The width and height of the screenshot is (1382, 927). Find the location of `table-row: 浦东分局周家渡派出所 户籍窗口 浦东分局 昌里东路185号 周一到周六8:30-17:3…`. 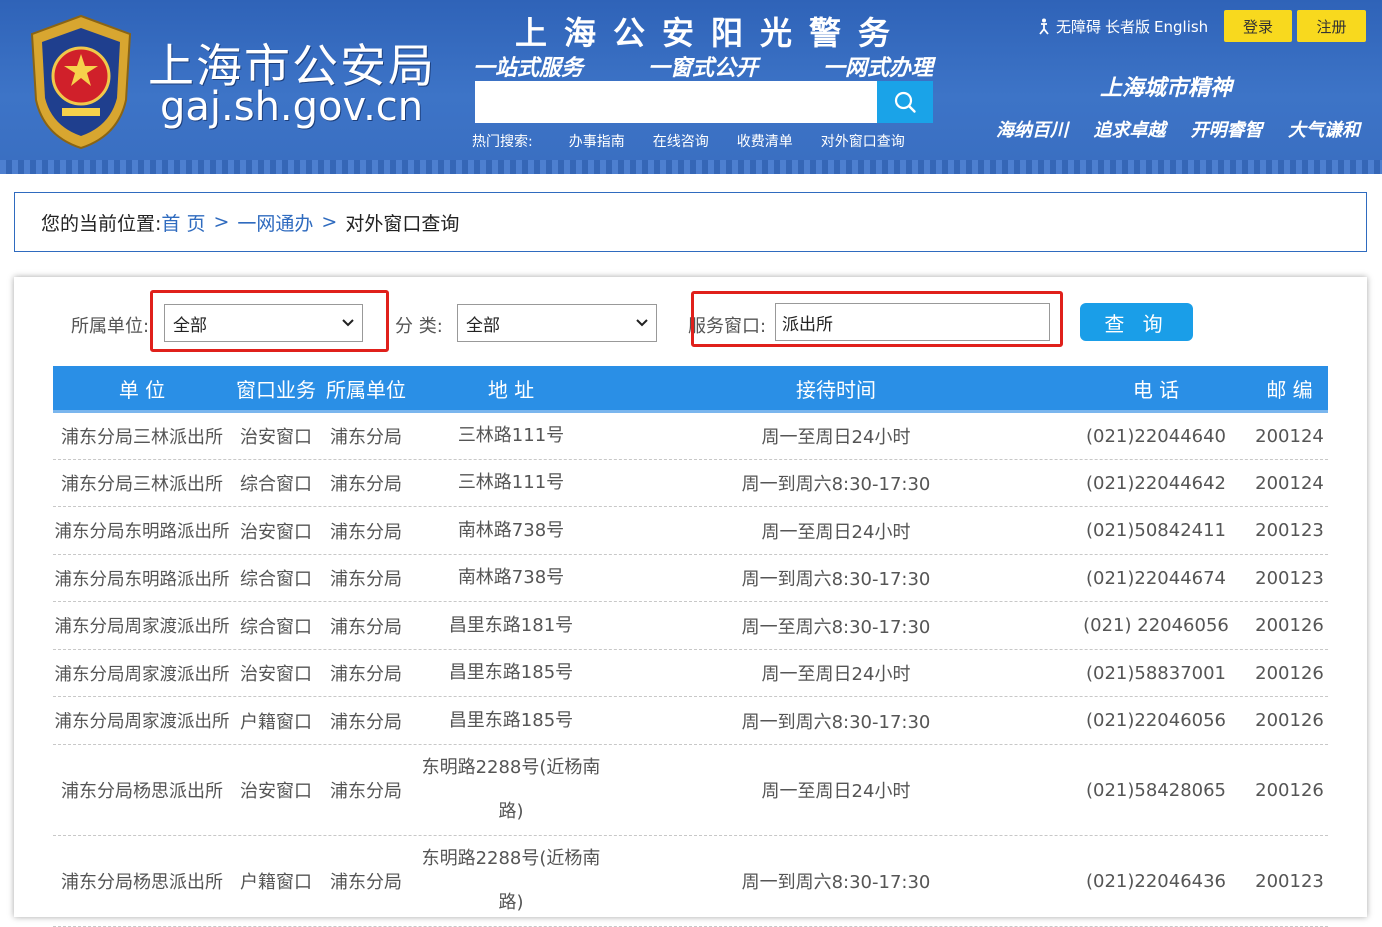

table-row: 浦东分局周家渡派出所 户籍窗口 浦东分局 昌里东路185号 周一到周六8:30-17:3… is located at coordinates (690, 721).